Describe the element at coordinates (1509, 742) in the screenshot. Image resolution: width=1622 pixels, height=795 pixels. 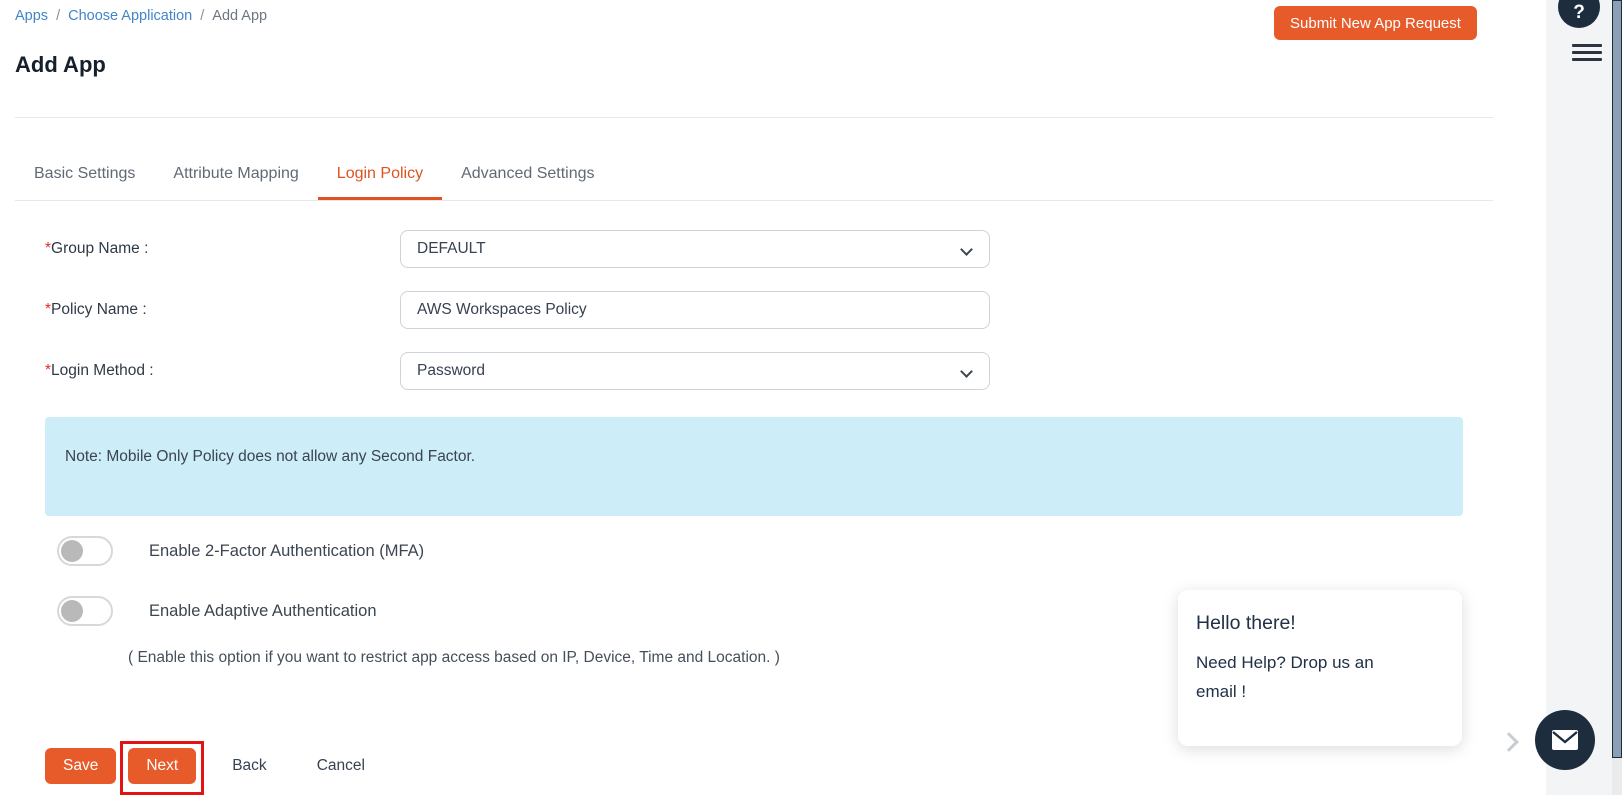
I see `chat-pointer-chevron-icon` at that location.